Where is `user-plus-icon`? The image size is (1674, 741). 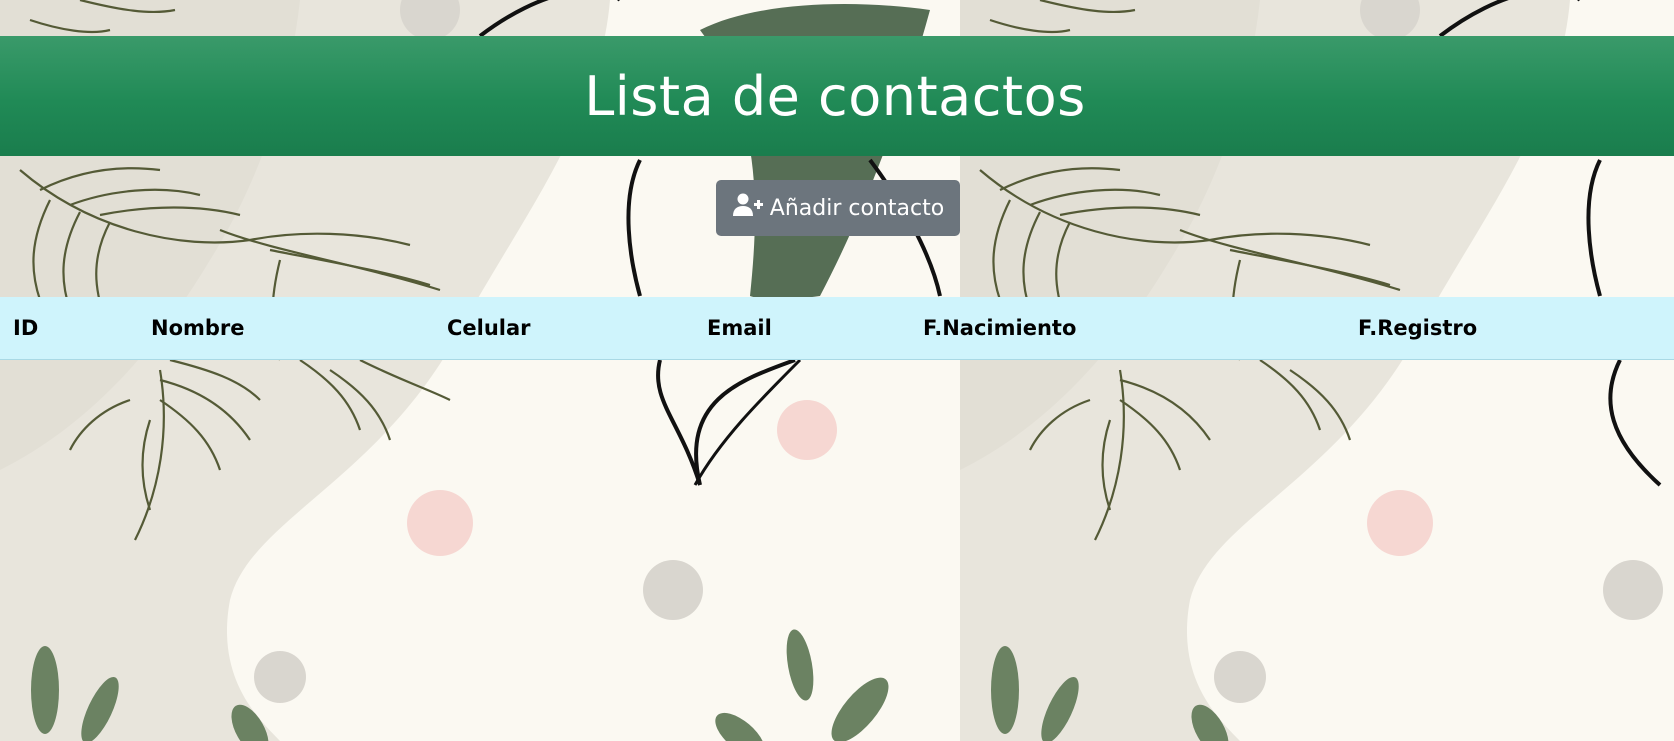
user-plus-icon is located at coordinates (748, 208).